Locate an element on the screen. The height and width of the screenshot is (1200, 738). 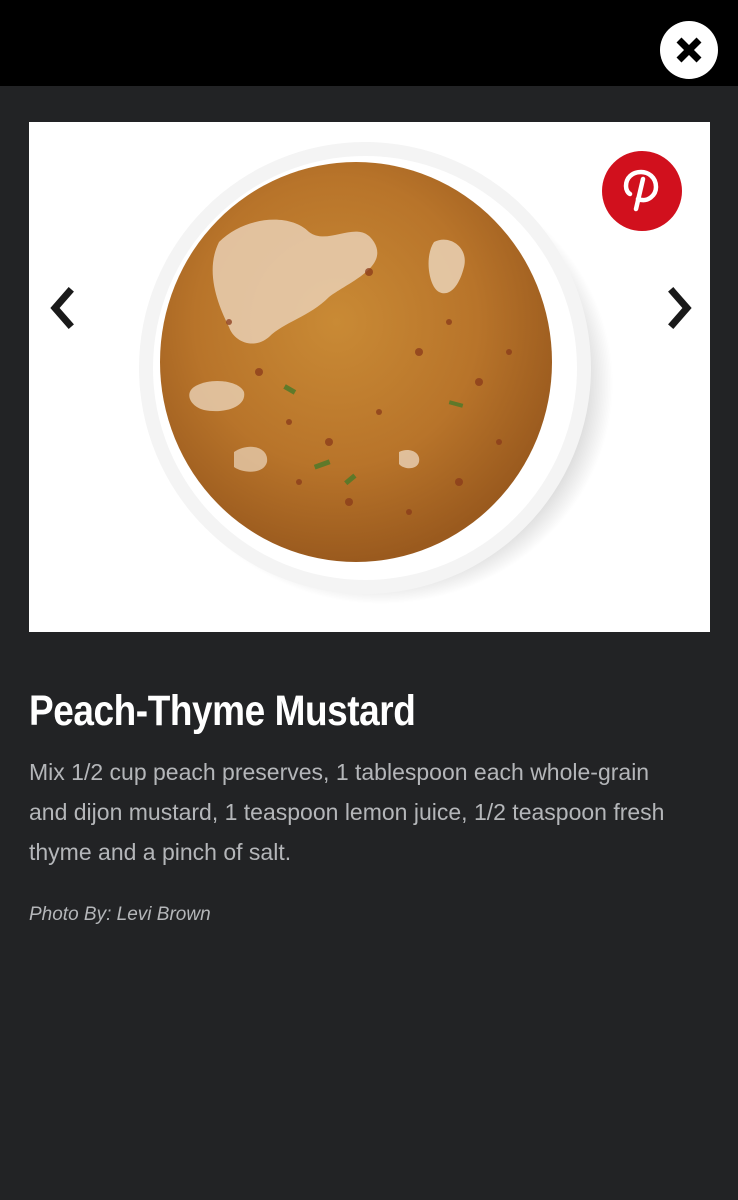
pinterest-save-button is located at coordinates (642, 191).